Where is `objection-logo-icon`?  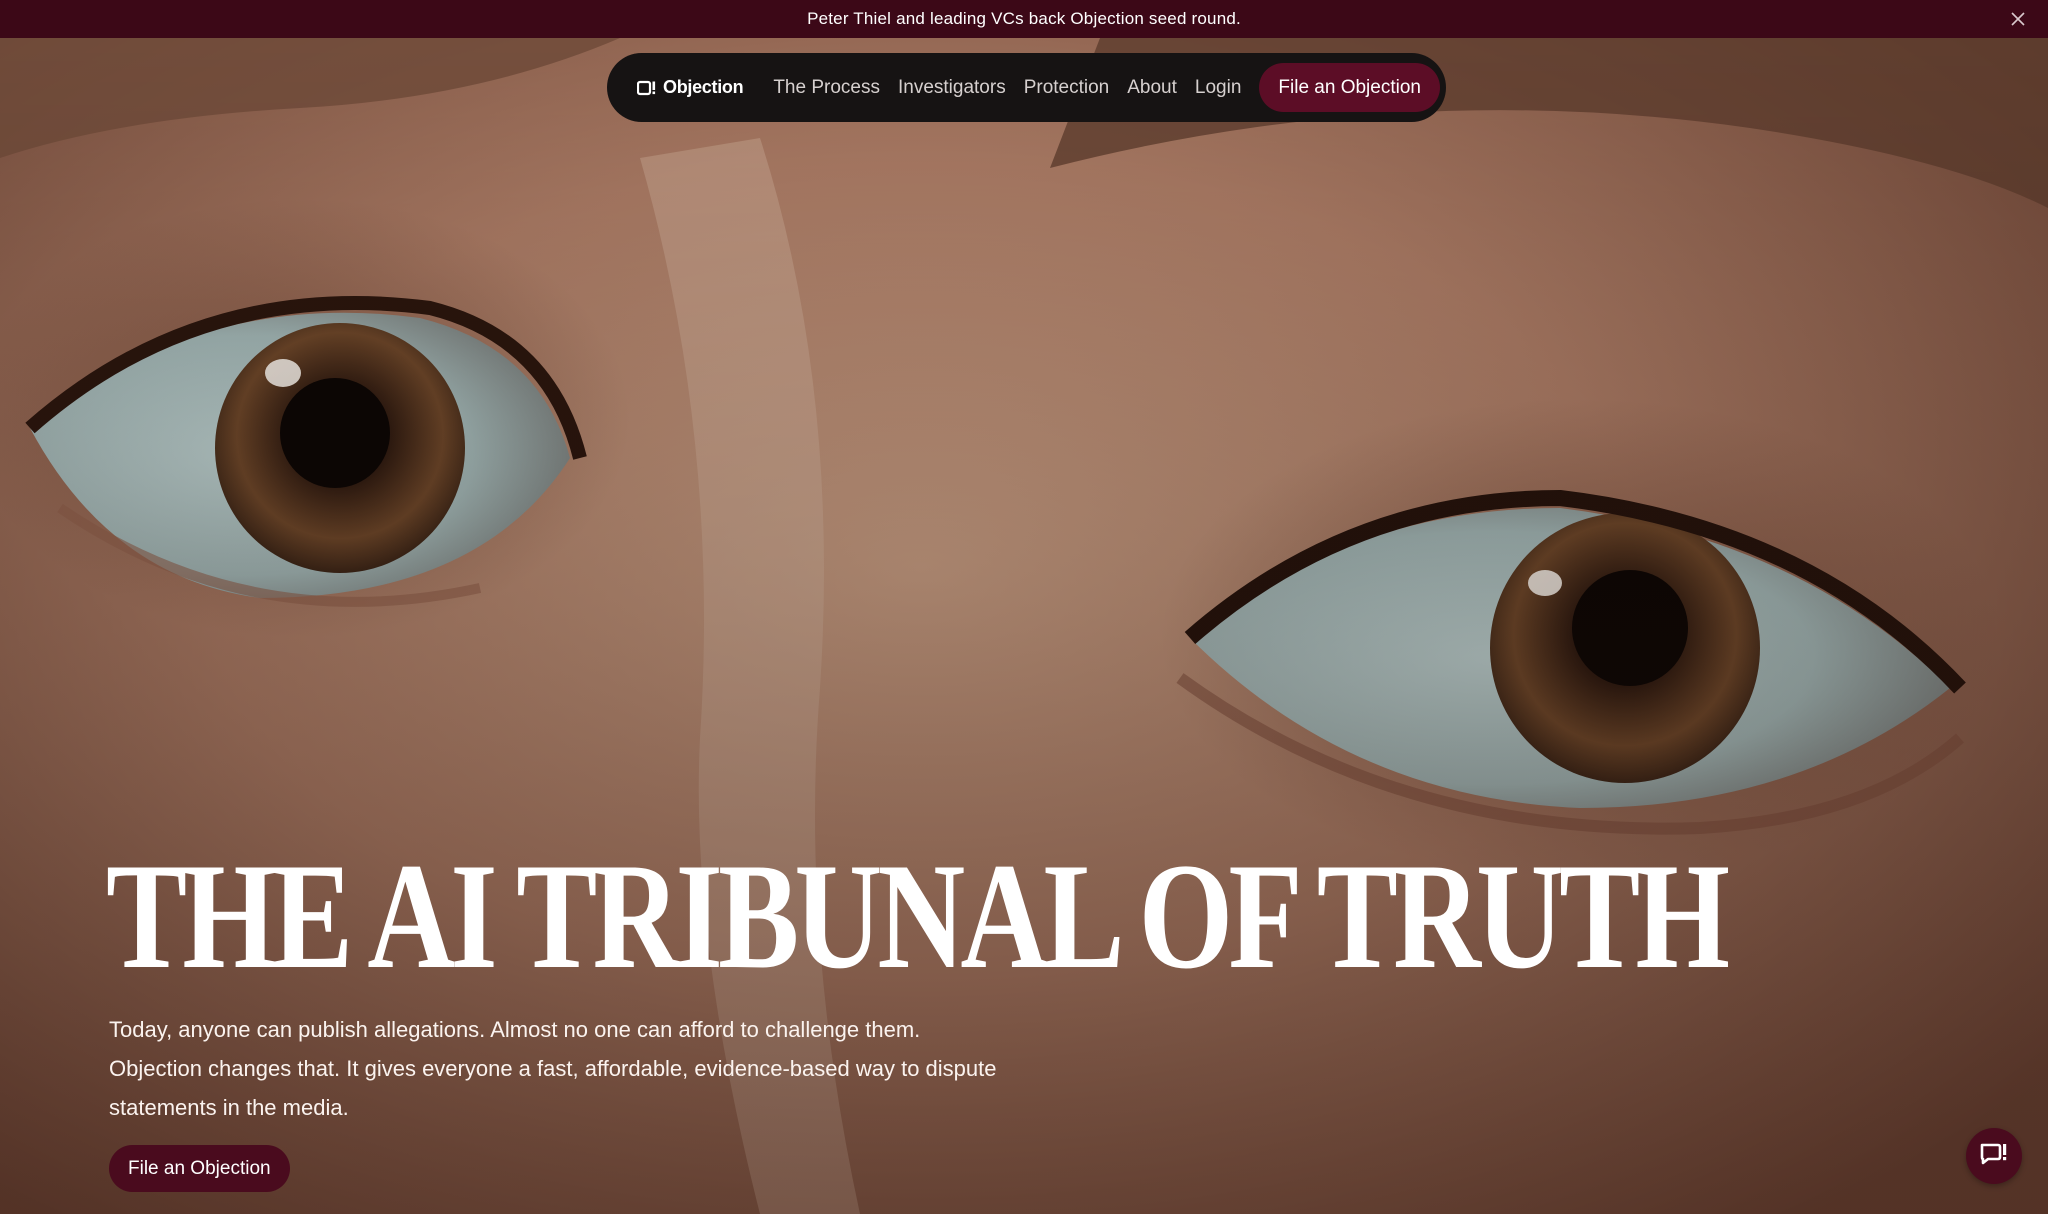
objection-logo-icon is located at coordinates (647, 88).